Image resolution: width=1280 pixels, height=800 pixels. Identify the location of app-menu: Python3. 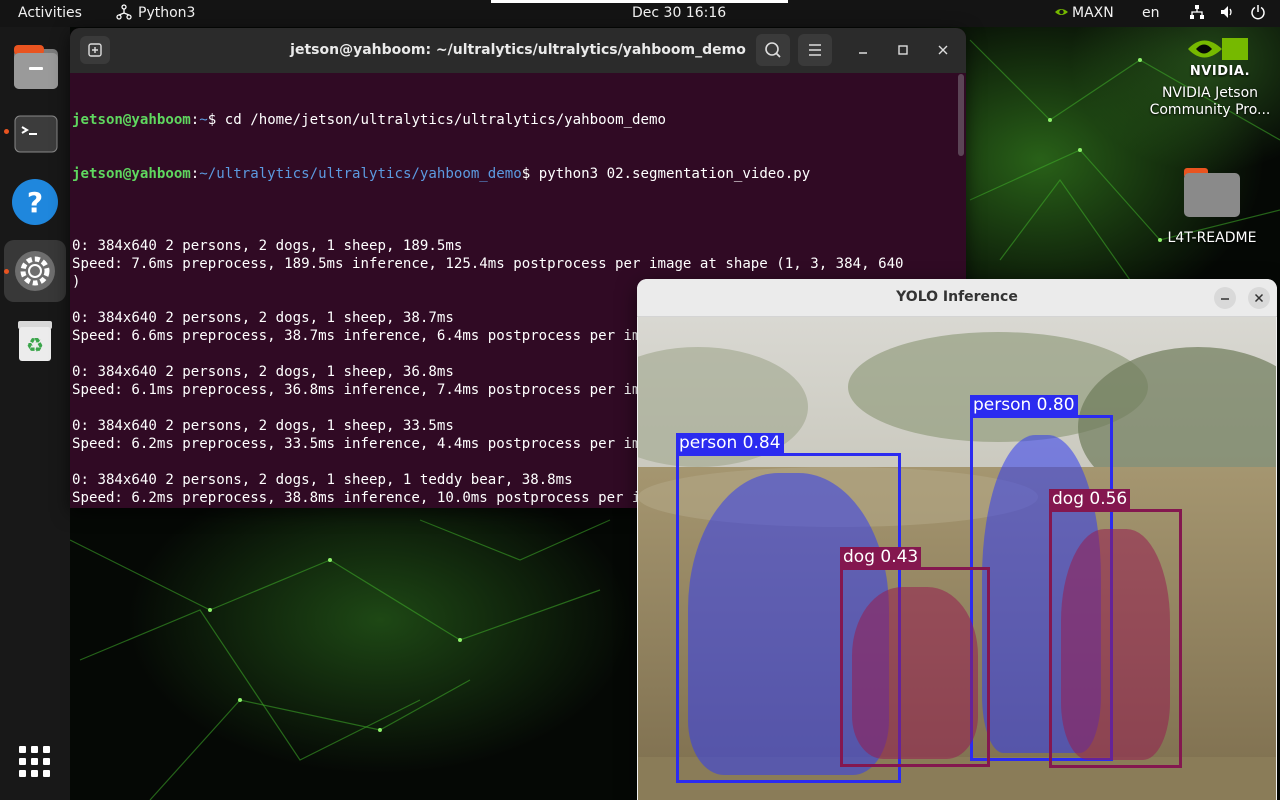
(155, 13).